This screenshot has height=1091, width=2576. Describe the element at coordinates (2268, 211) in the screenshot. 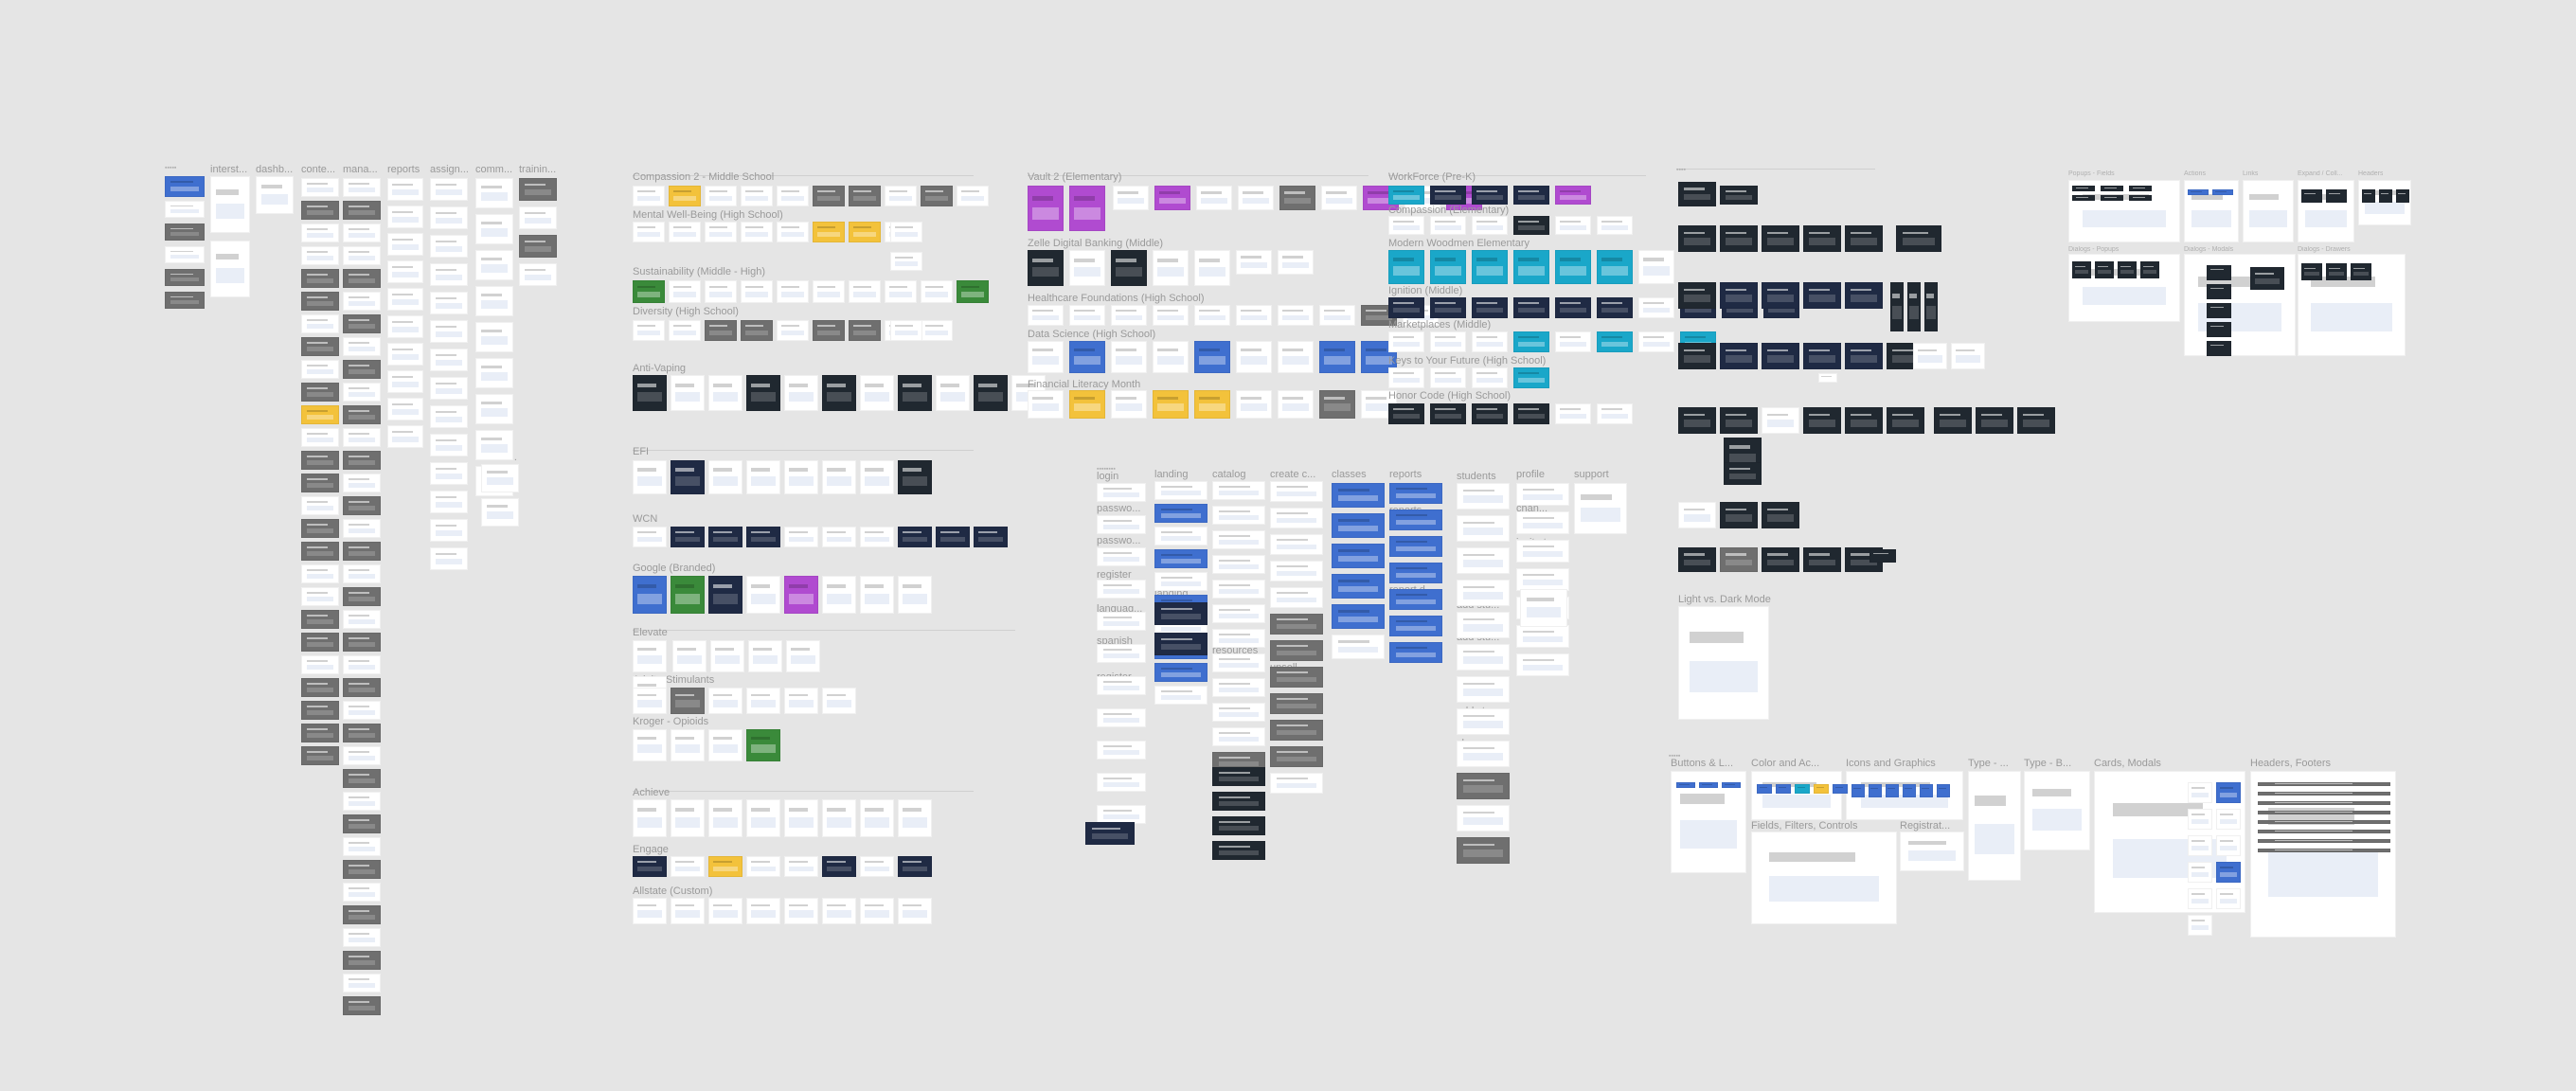

I see `component-frame` at that location.